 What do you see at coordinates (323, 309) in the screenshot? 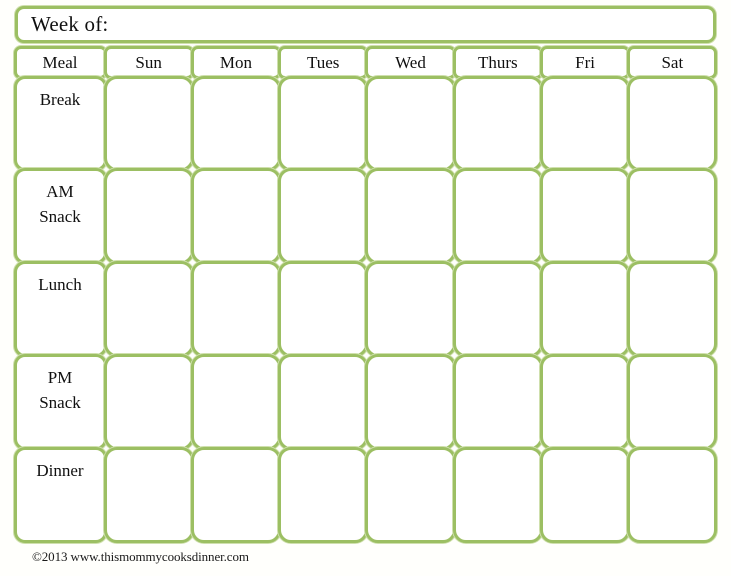
I see `entry-cell-lunch-tues` at bounding box center [323, 309].